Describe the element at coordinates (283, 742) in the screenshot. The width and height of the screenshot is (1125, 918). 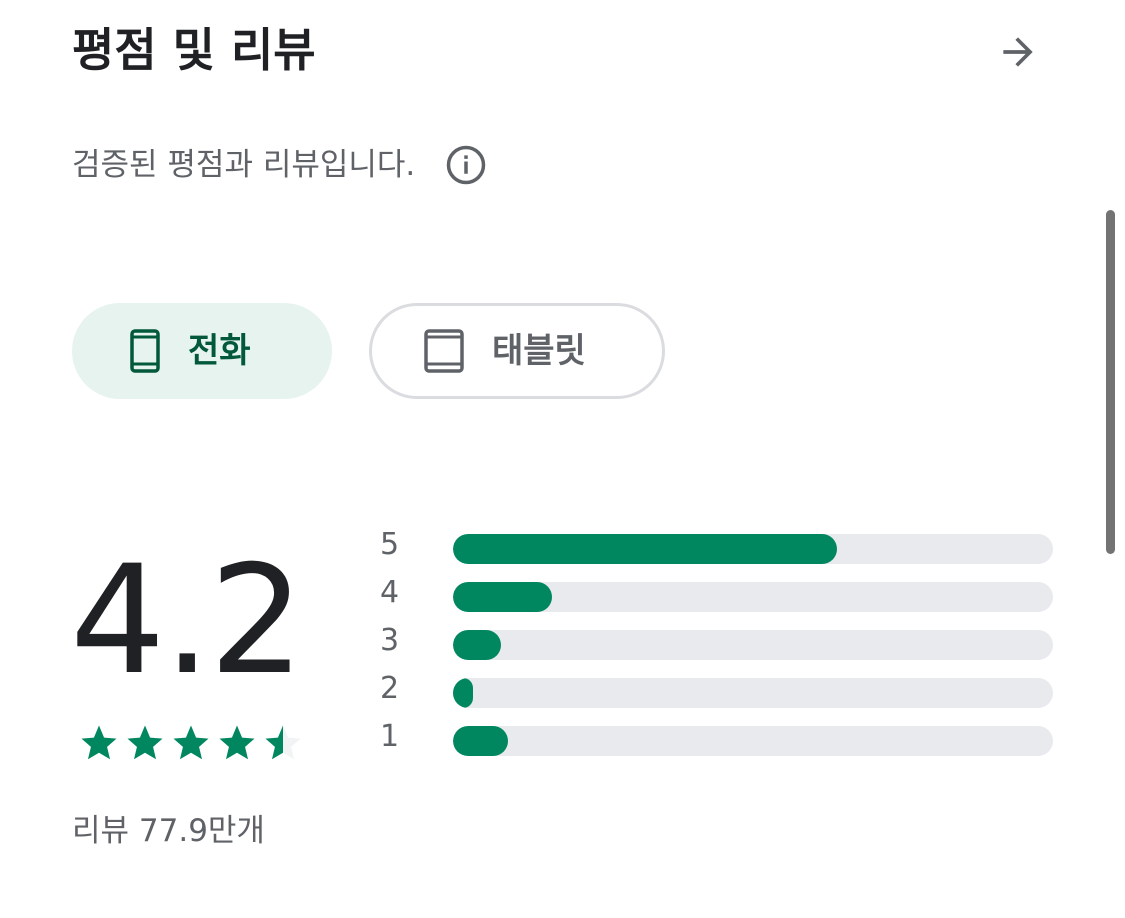
I see `star-half-icon` at that location.